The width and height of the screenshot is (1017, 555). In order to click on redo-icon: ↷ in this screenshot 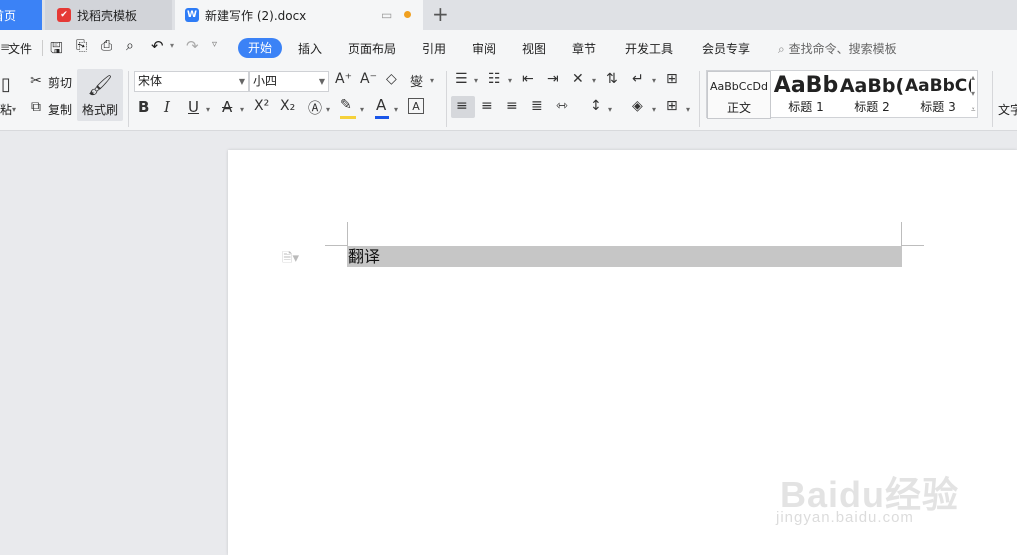, I will do `click(192, 46)`.